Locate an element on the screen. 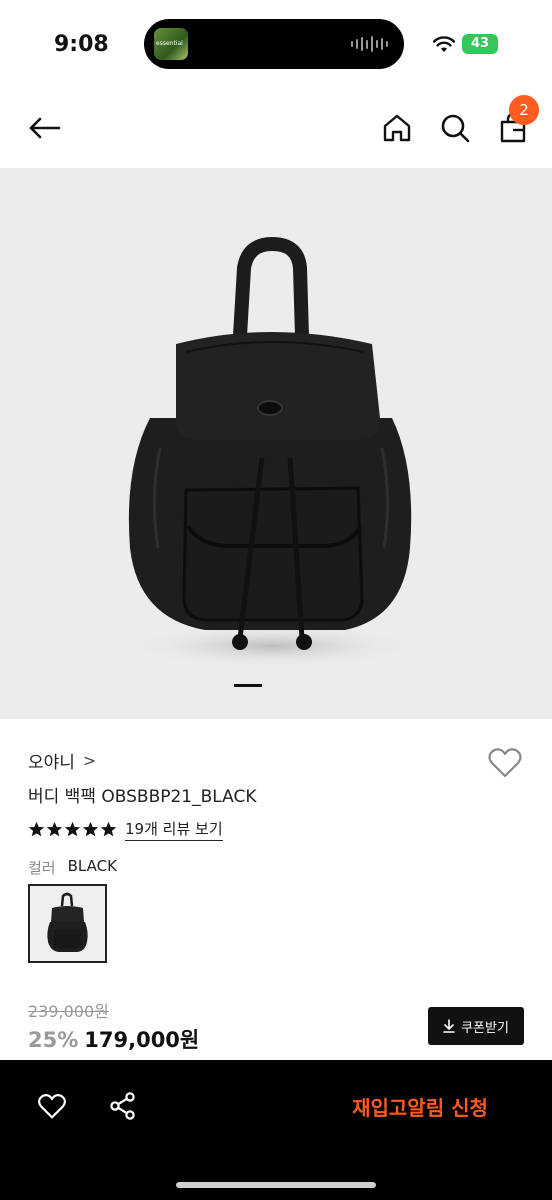  search-icon is located at coordinates (455, 128).